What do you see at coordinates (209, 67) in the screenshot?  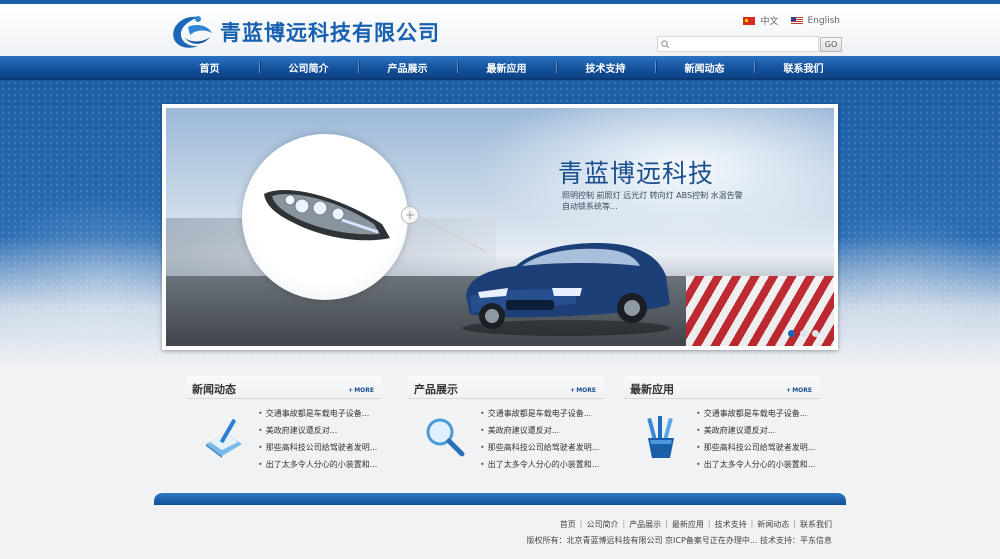 I see `nav-item-home: 首页` at bounding box center [209, 67].